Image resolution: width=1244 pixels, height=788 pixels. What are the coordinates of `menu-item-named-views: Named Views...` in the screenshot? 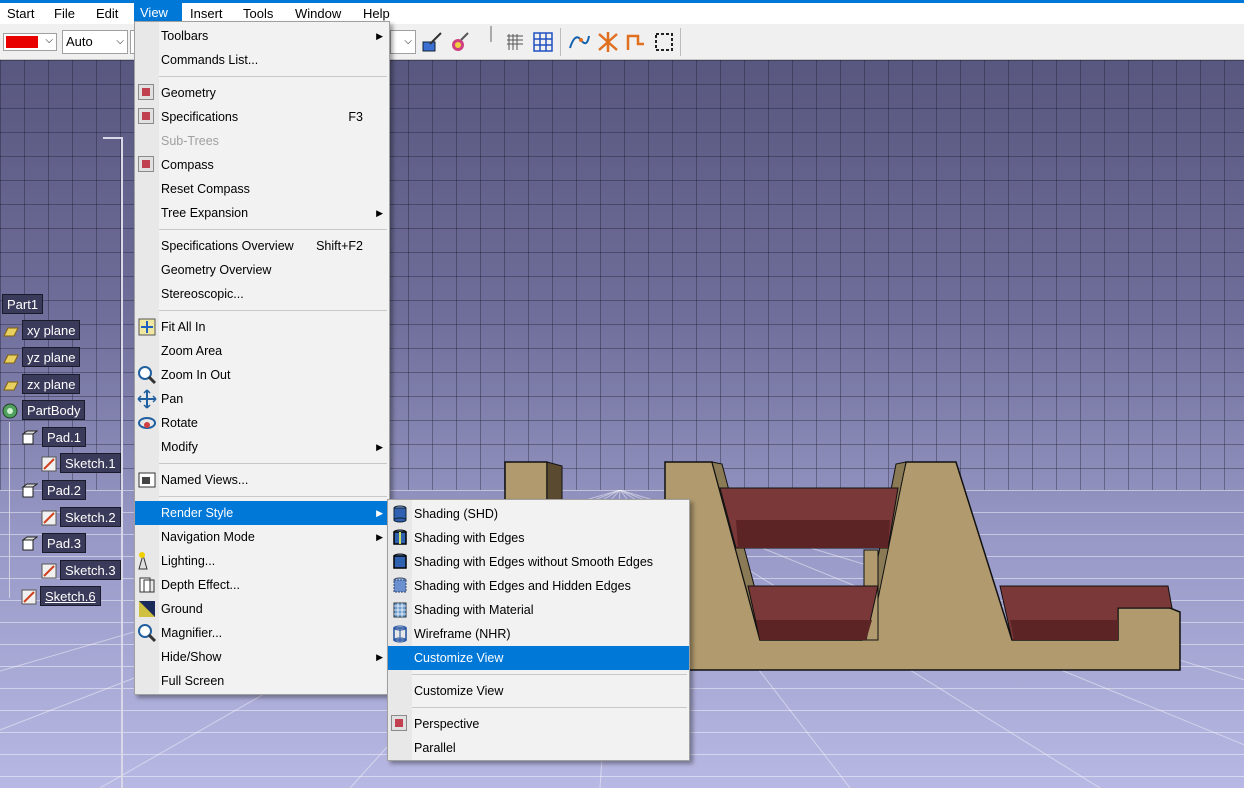 It's located at (262, 480).